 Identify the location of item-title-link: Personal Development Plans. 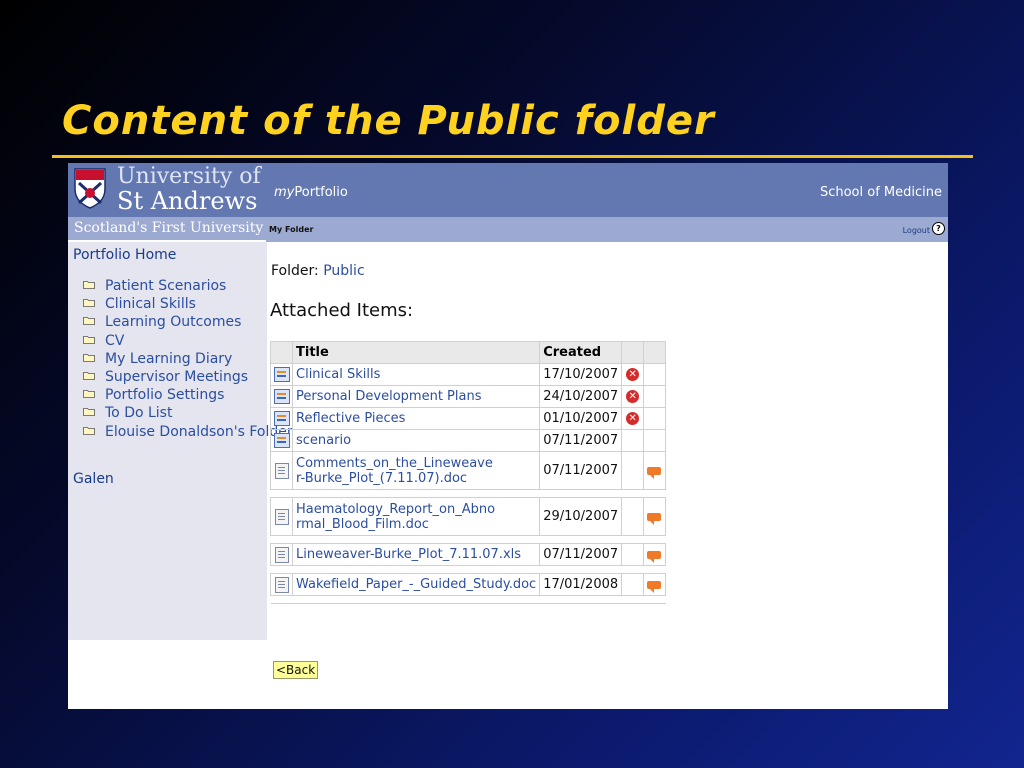
(388, 396).